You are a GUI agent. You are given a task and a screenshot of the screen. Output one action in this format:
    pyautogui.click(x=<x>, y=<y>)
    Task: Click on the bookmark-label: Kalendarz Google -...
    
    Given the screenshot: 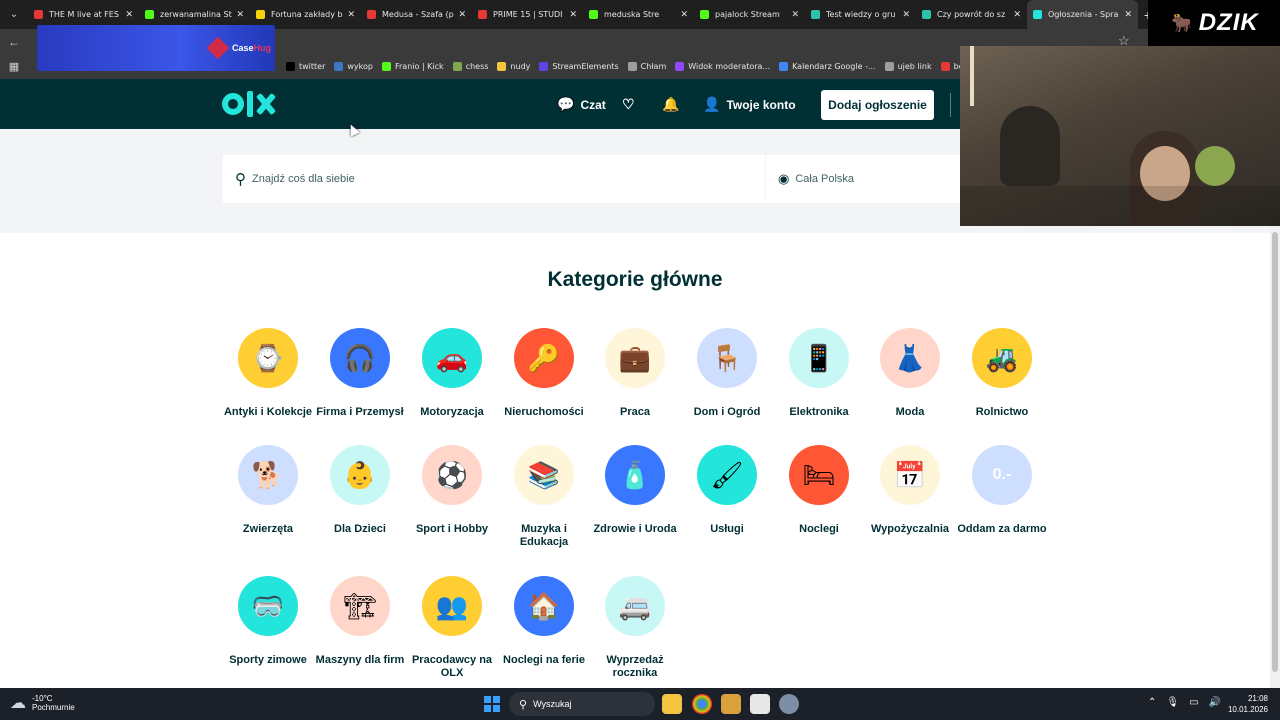 What is the action you would take?
    pyautogui.click(x=834, y=66)
    